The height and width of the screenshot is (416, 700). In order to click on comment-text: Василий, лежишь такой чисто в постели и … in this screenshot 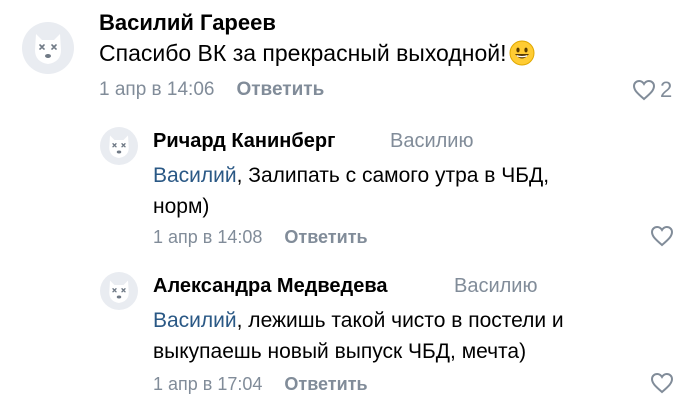, I will do `click(358, 336)`.